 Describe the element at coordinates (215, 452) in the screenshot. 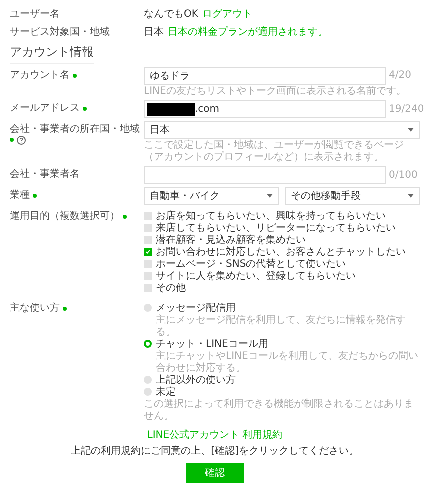

I see `agreement-text: 上記の利用規約にご同意の上、[確認]をクリックしてください。` at that location.